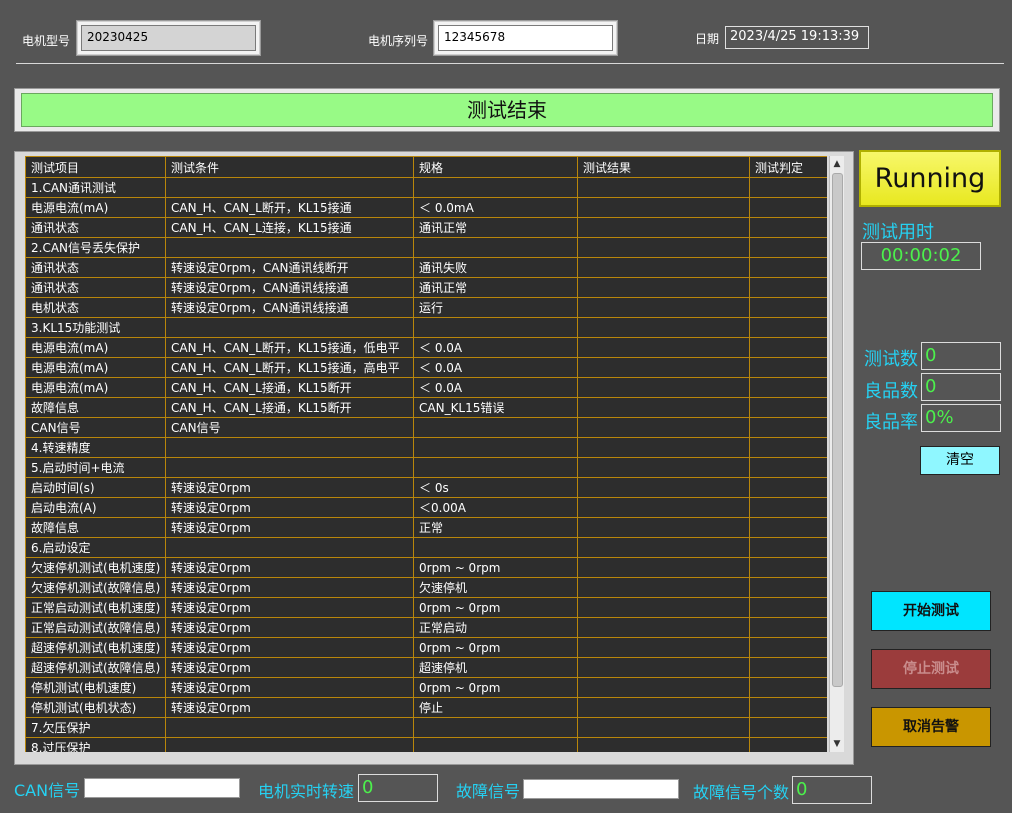 The image size is (1012, 813). What do you see at coordinates (95, 547) in the screenshot?
I see `cell-item: 6.启动设定` at bounding box center [95, 547].